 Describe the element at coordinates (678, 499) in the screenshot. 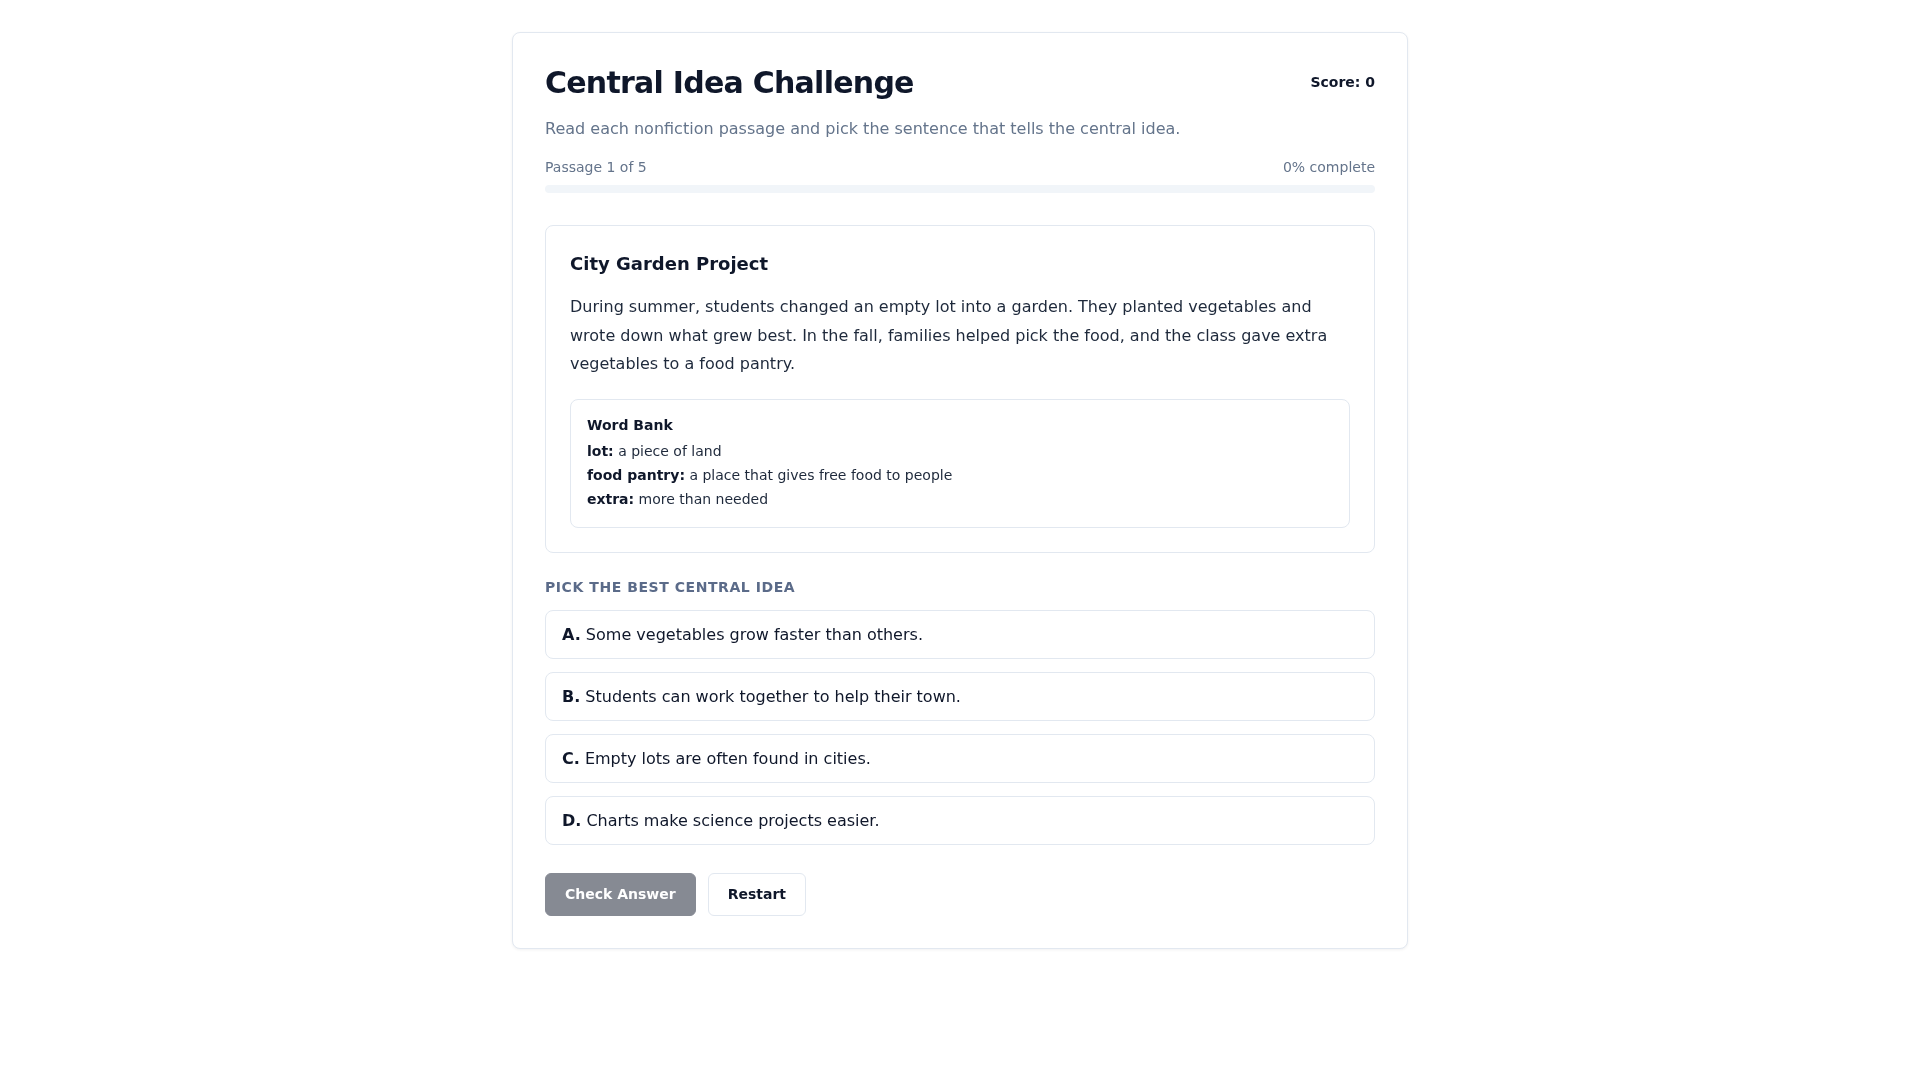

I see `word-bank-entry: extra: more than needed` at that location.